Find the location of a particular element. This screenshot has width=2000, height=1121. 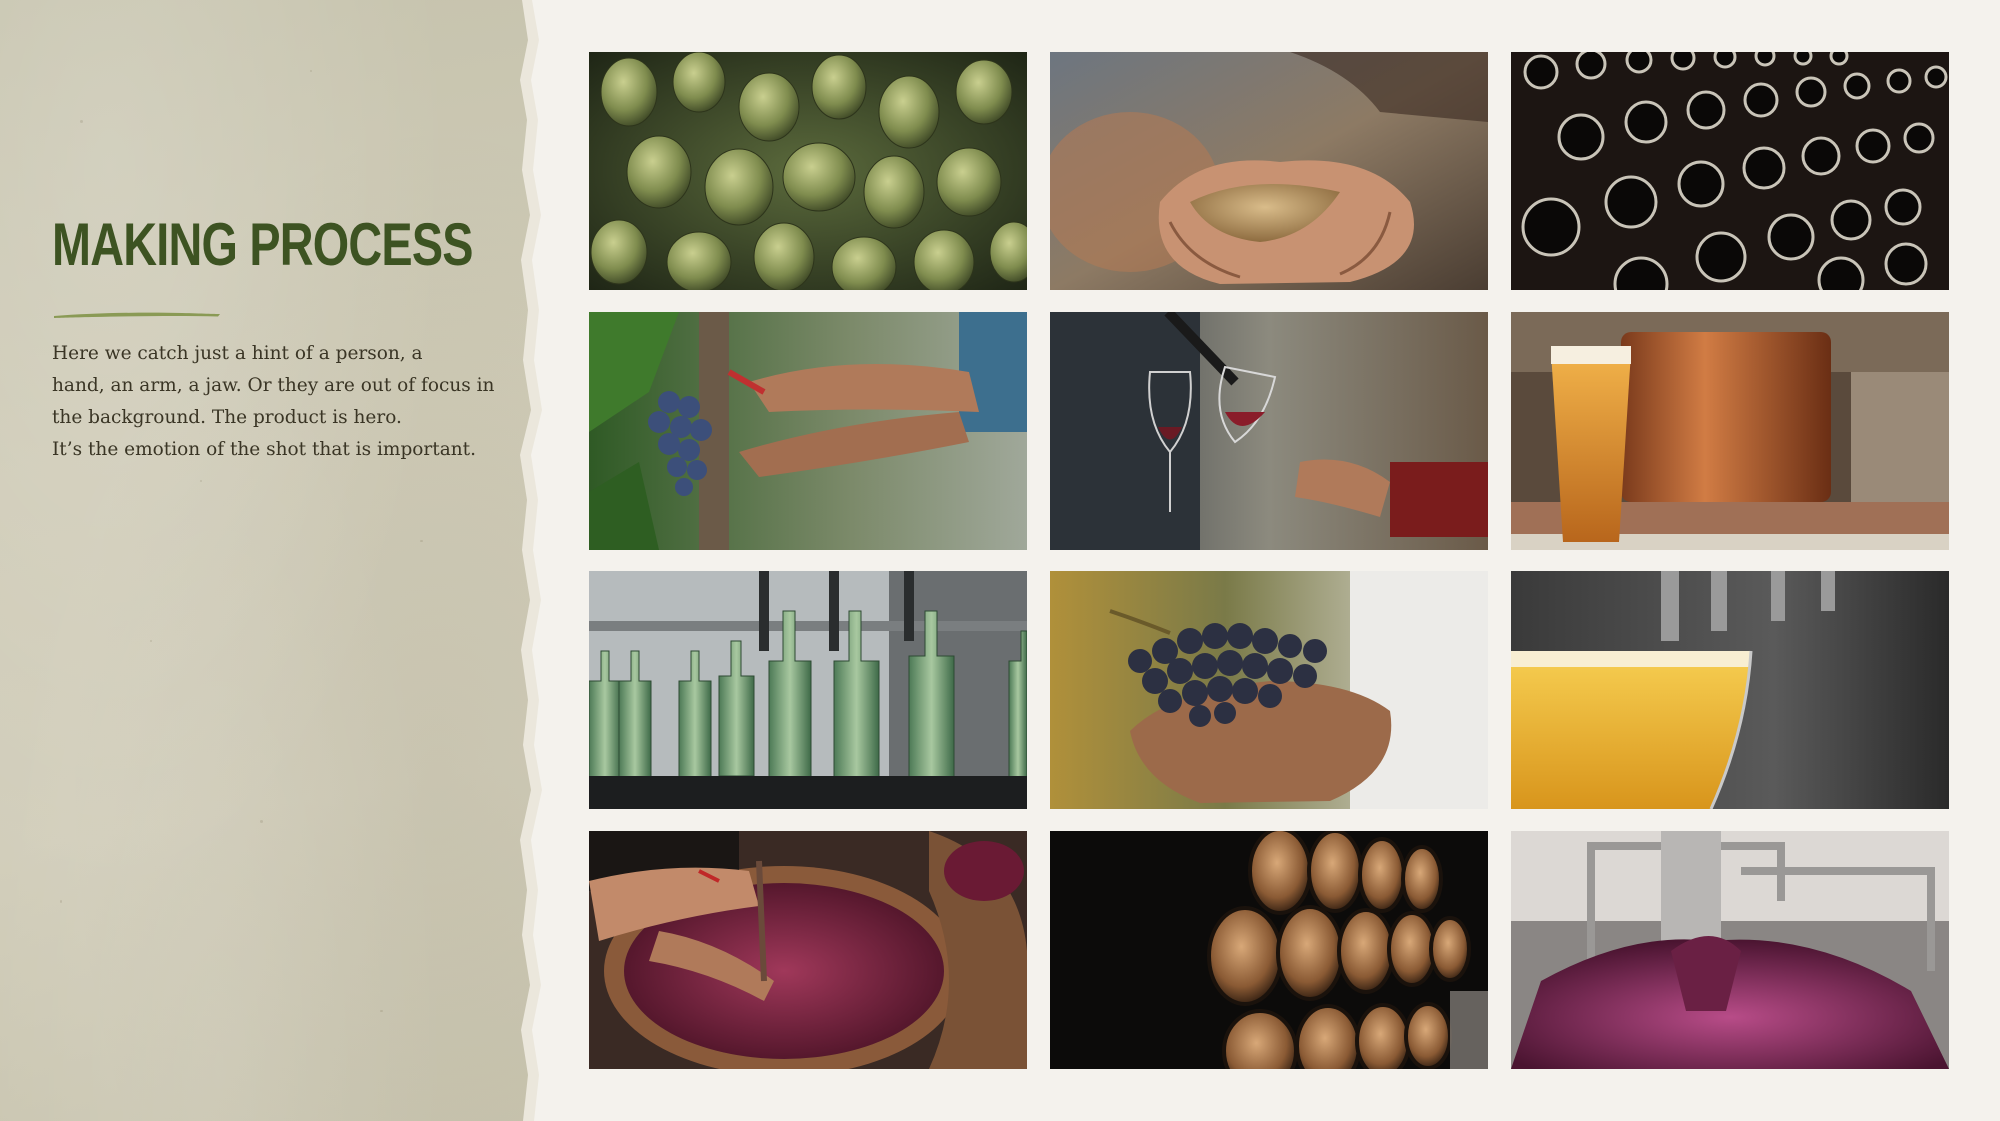

description-line: the background. The product is hero. is located at coordinates (227, 417).